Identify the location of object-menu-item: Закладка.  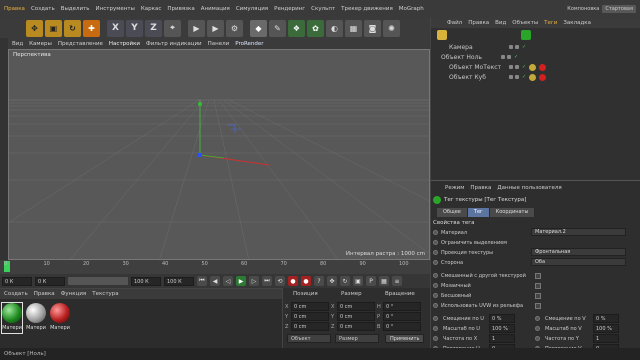
(577, 23).